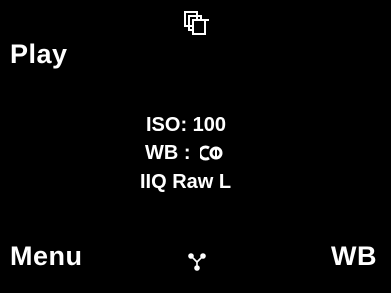 Image resolution: width=391 pixels, height=293 pixels. I want to click on file-format-value: IIQ Raw L, so click(186, 182).